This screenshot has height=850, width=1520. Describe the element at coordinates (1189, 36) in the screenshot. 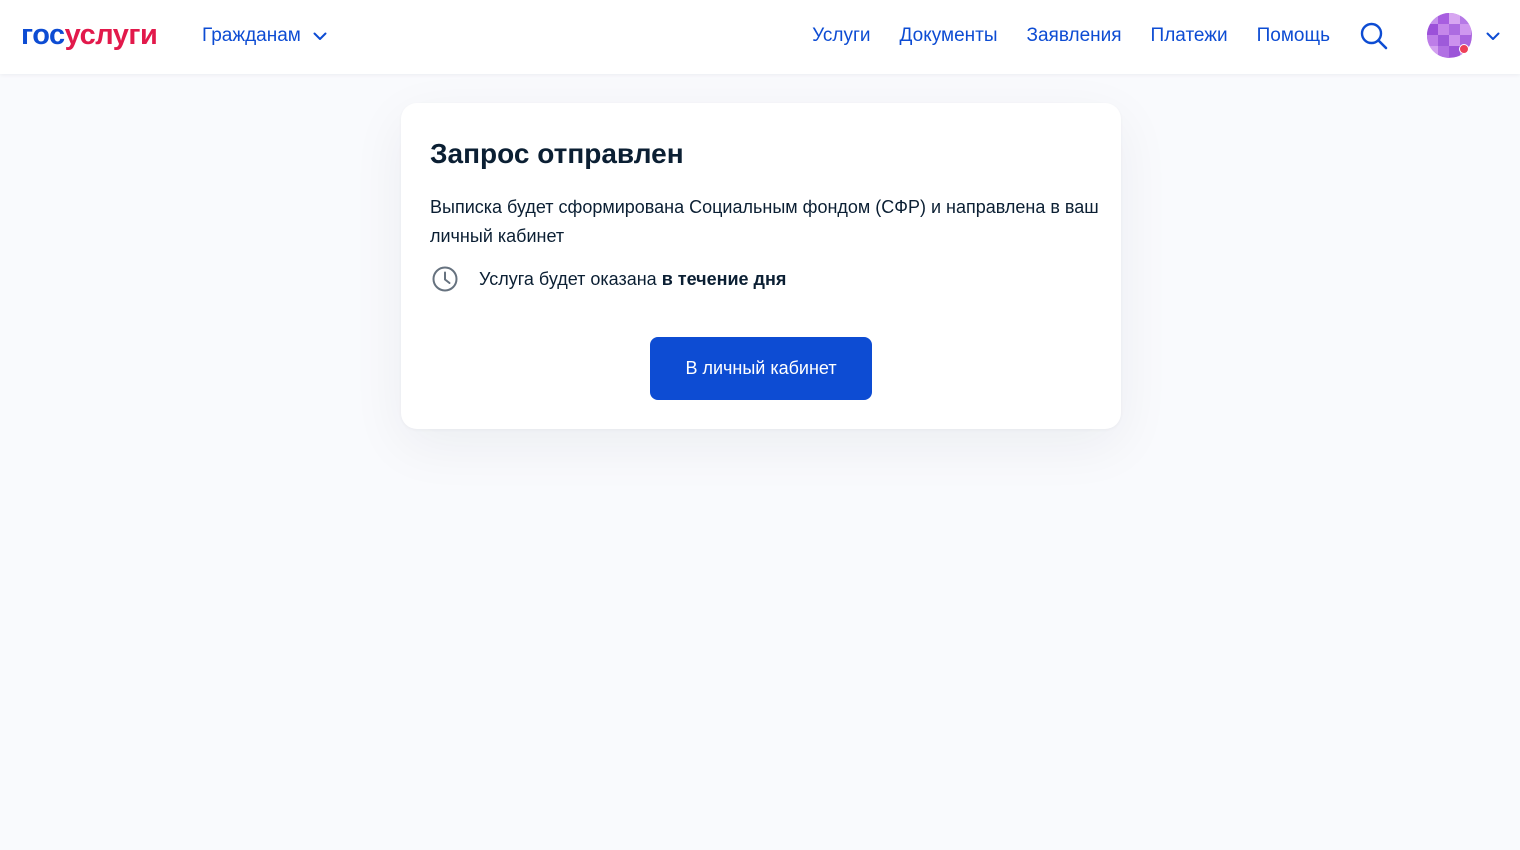

I see `nav-item-payments: Платежи` at that location.